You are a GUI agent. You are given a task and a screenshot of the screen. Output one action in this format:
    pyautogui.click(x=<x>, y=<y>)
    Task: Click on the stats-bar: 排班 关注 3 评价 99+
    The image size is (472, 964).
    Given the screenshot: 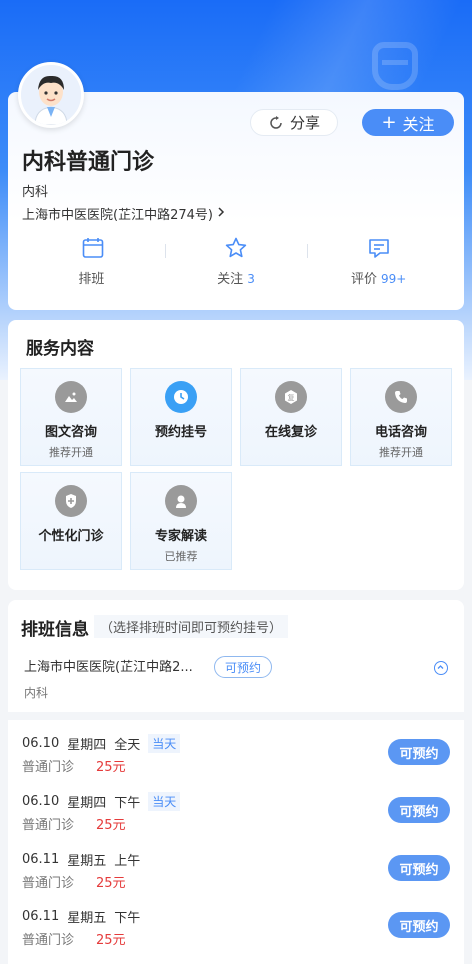 What is the action you would take?
    pyautogui.click(x=236, y=266)
    